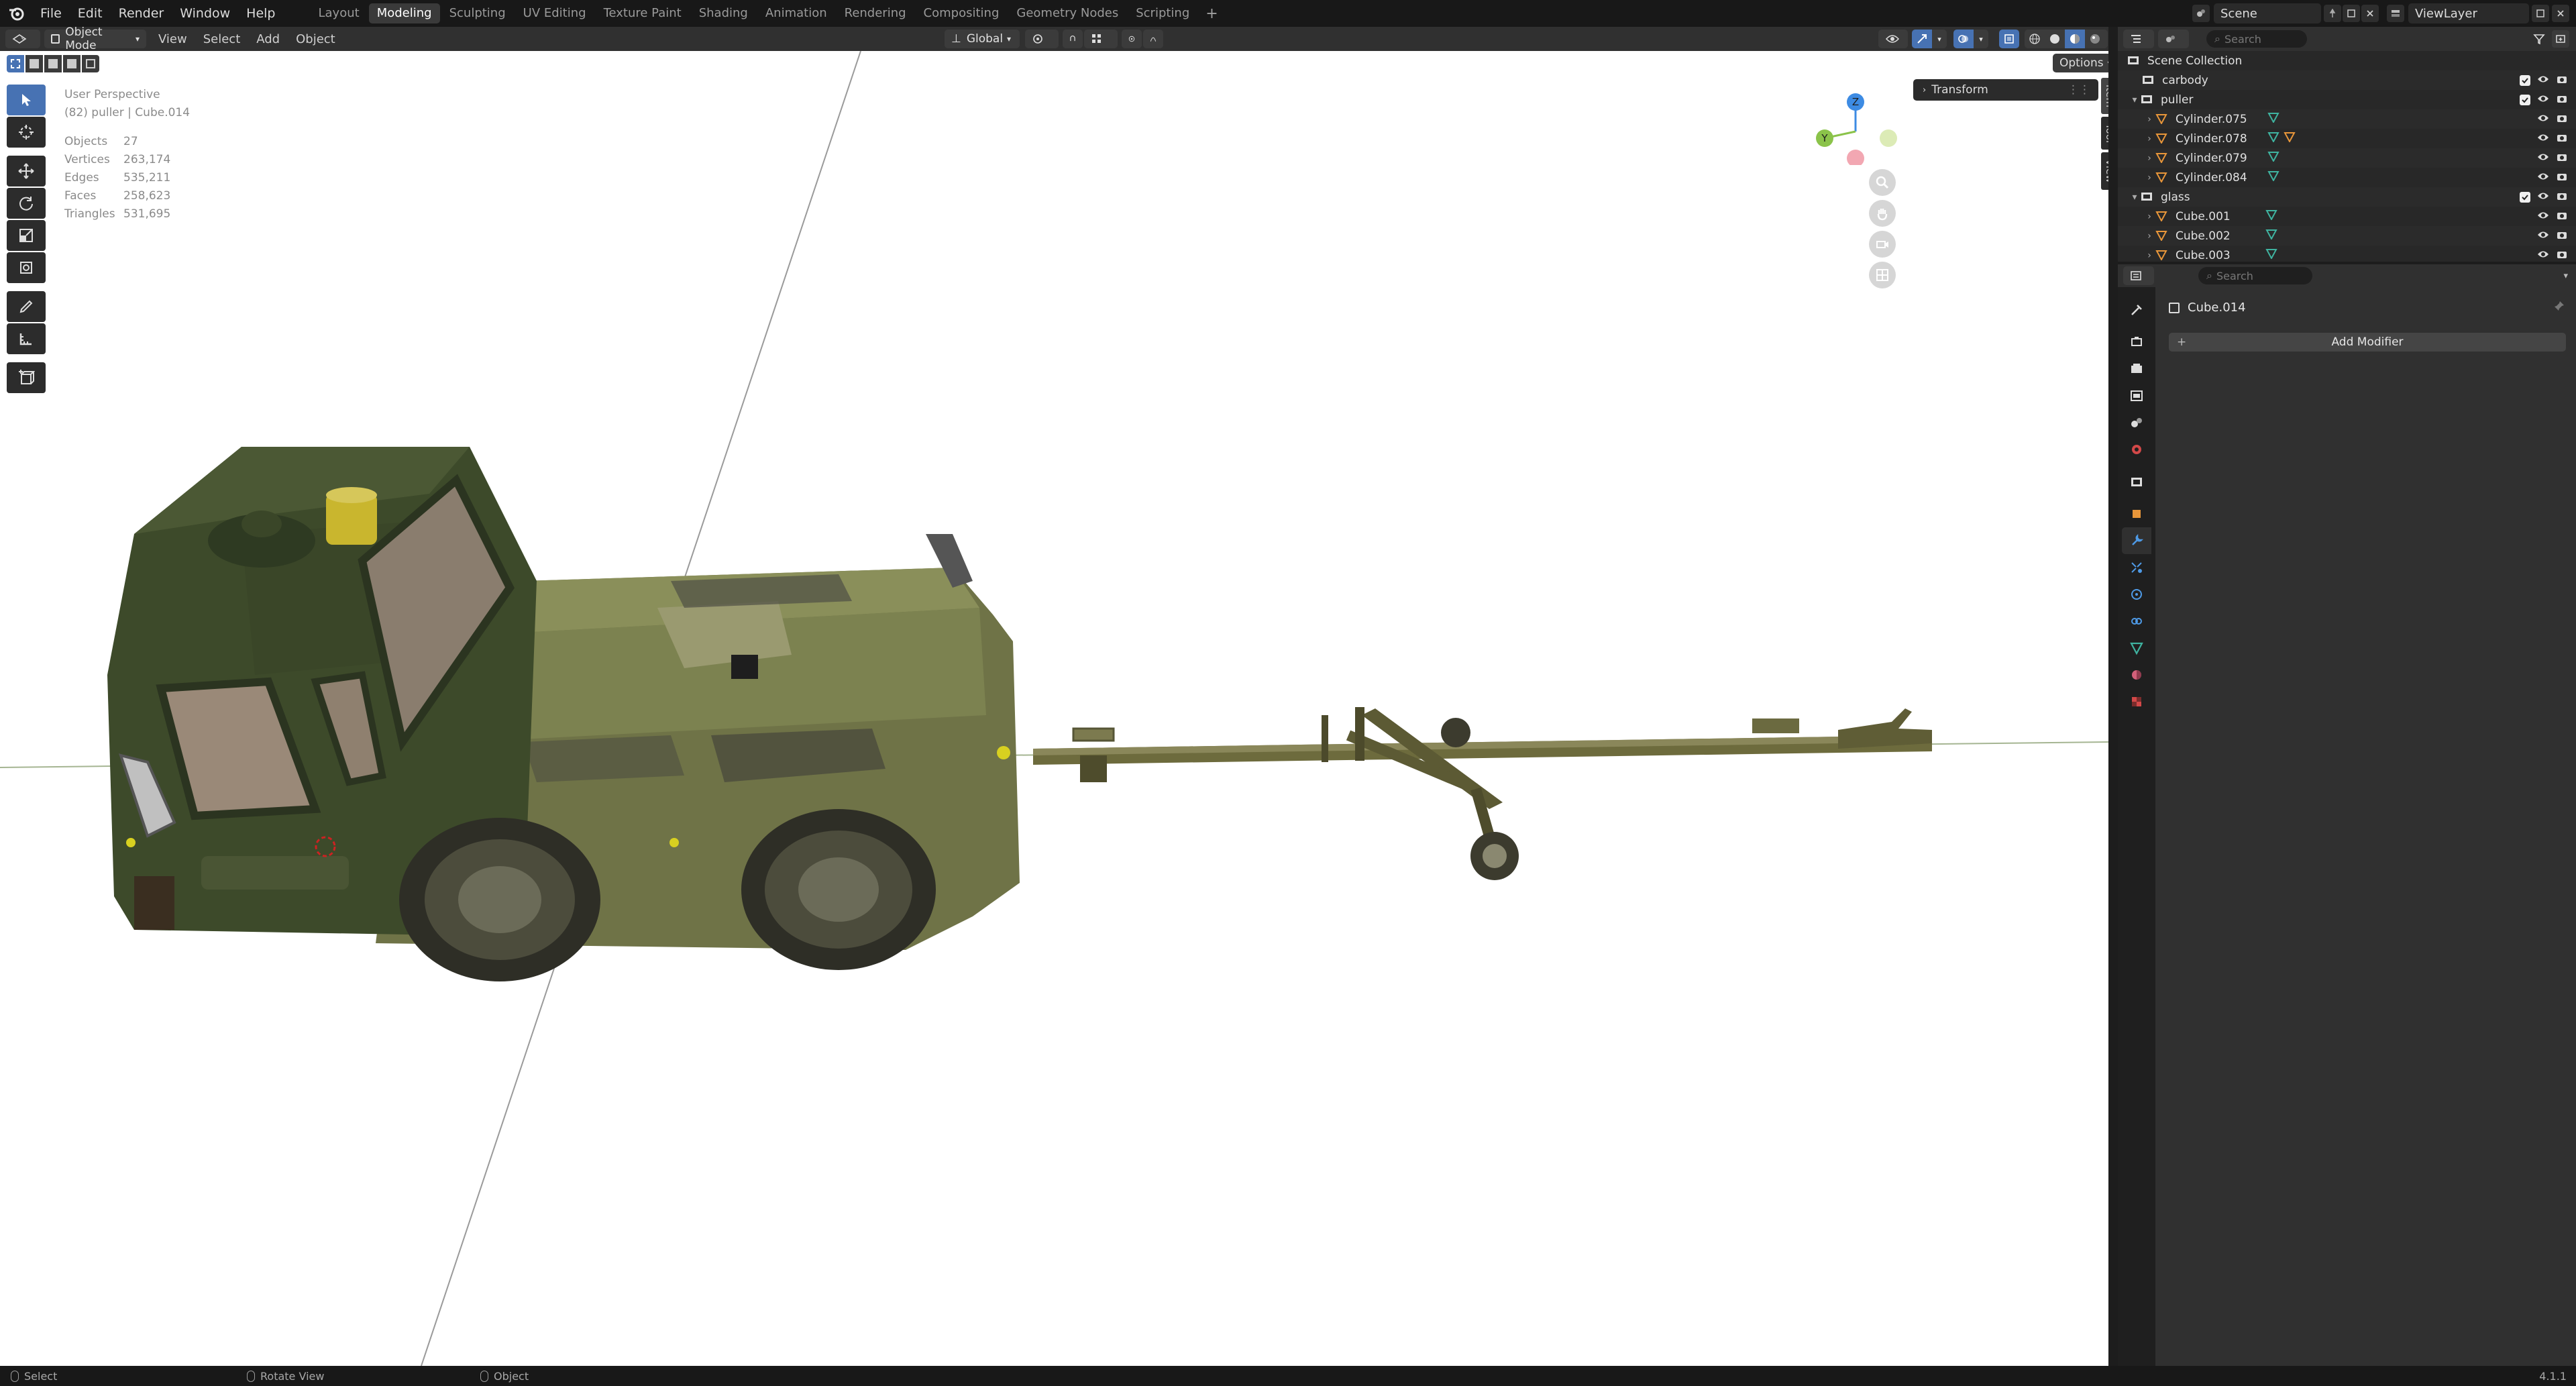 The image size is (2576, 1386). I want to click on outliner-row-mesh: › Cube.003, so click(2347, 254).